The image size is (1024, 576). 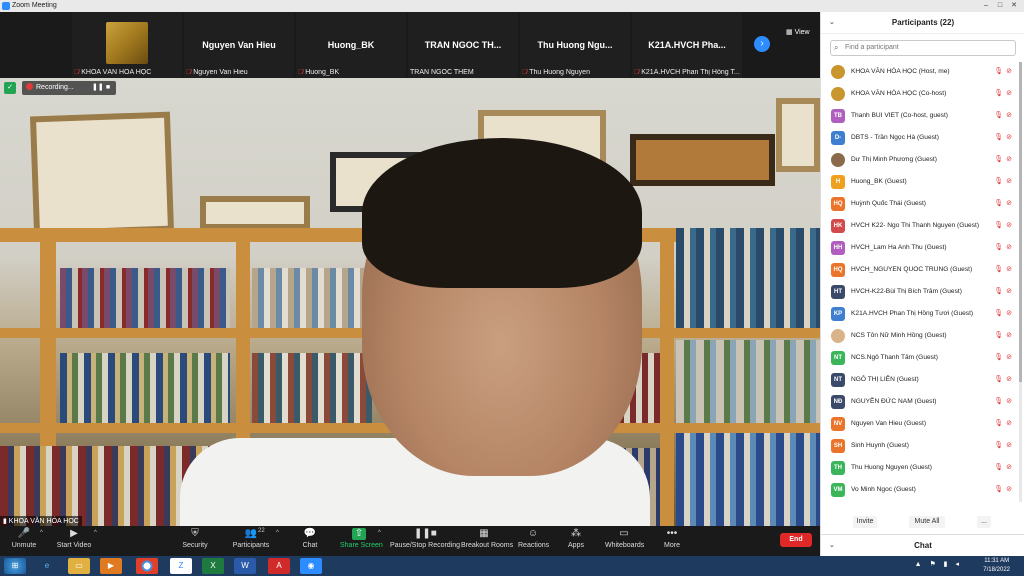 What do you see at coordinates (762, 44) in the screenshot?
I see `next-page-icon: ›` at bounding box center [762, 44].